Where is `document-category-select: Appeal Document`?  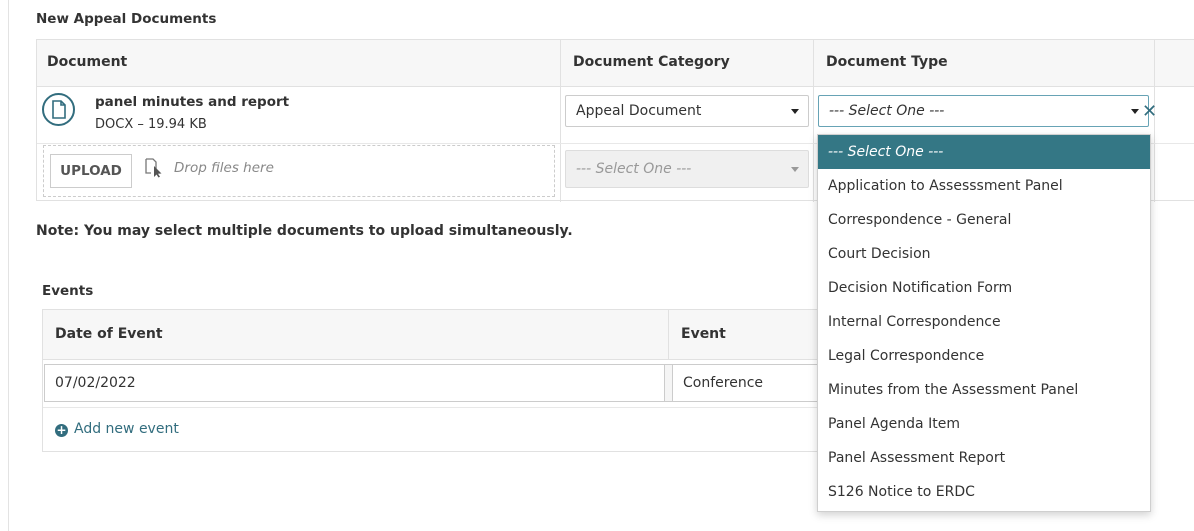 document-category-select: Appeal Document is located at coordinates (687, 111).